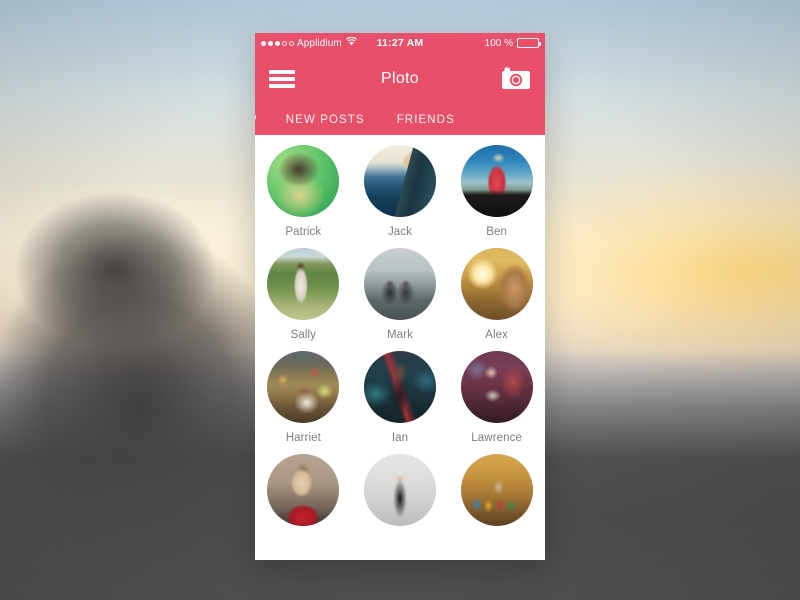 The width and height of the screenshot is (800, 600). Describe the element at coordinates (400, 438) in the screenshot. I see `friend-name: Ian` at that location.